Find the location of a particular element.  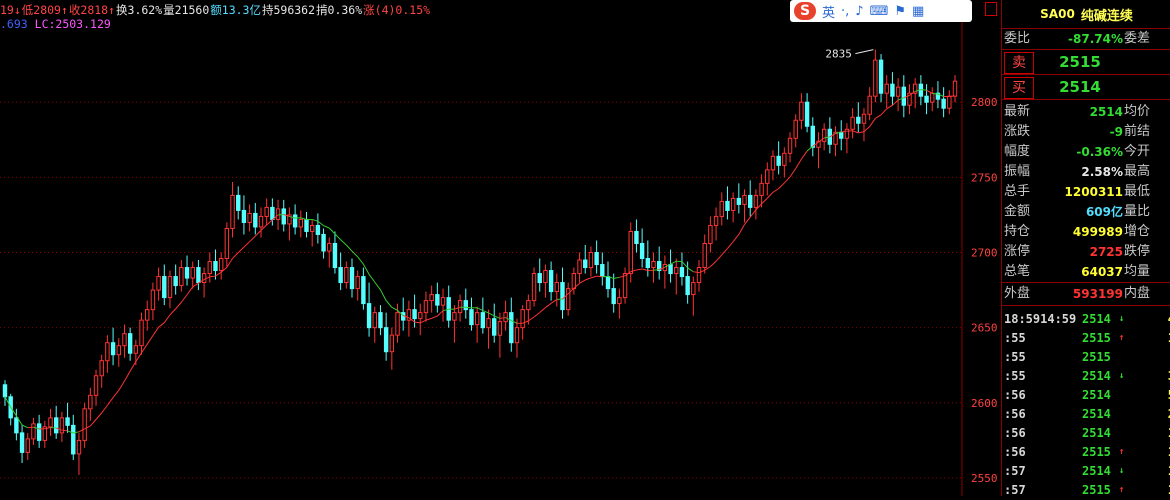

ime-toolbar: S 英 ·, ♪ ⌨ ⚑ ▦ is located at coordinates (881, 11).